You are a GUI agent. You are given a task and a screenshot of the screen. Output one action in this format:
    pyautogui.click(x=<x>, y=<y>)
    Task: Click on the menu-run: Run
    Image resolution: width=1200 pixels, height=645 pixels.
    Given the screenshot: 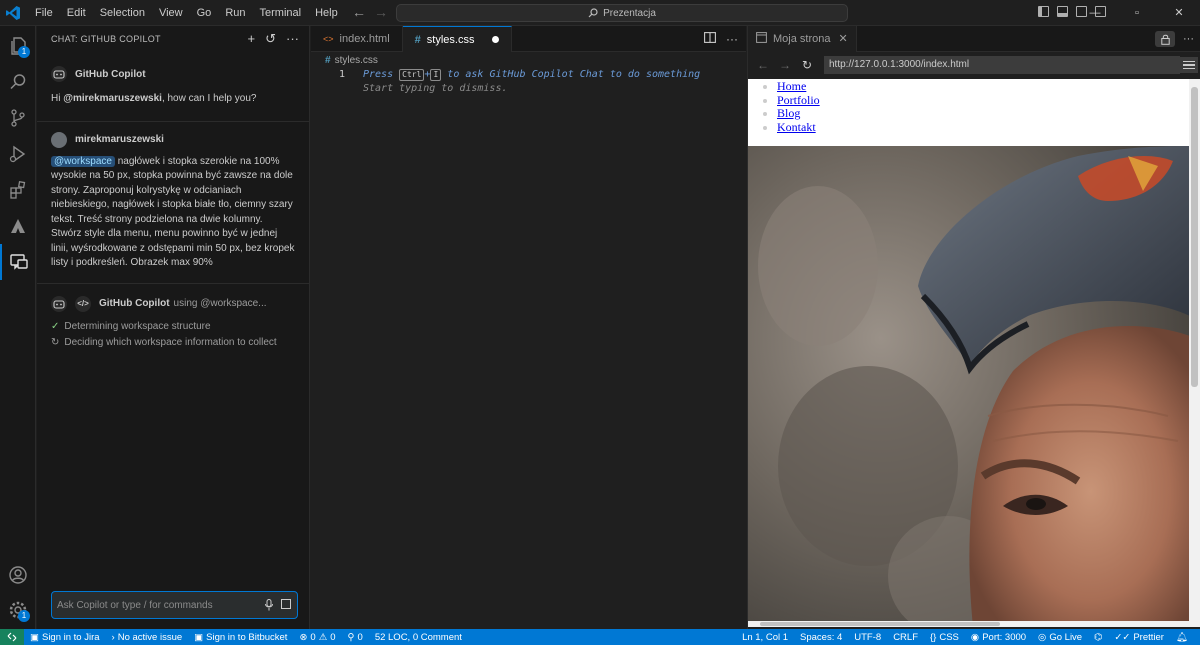 What is the action you would take?
    pyautogui.click(x=235, y=13)
    